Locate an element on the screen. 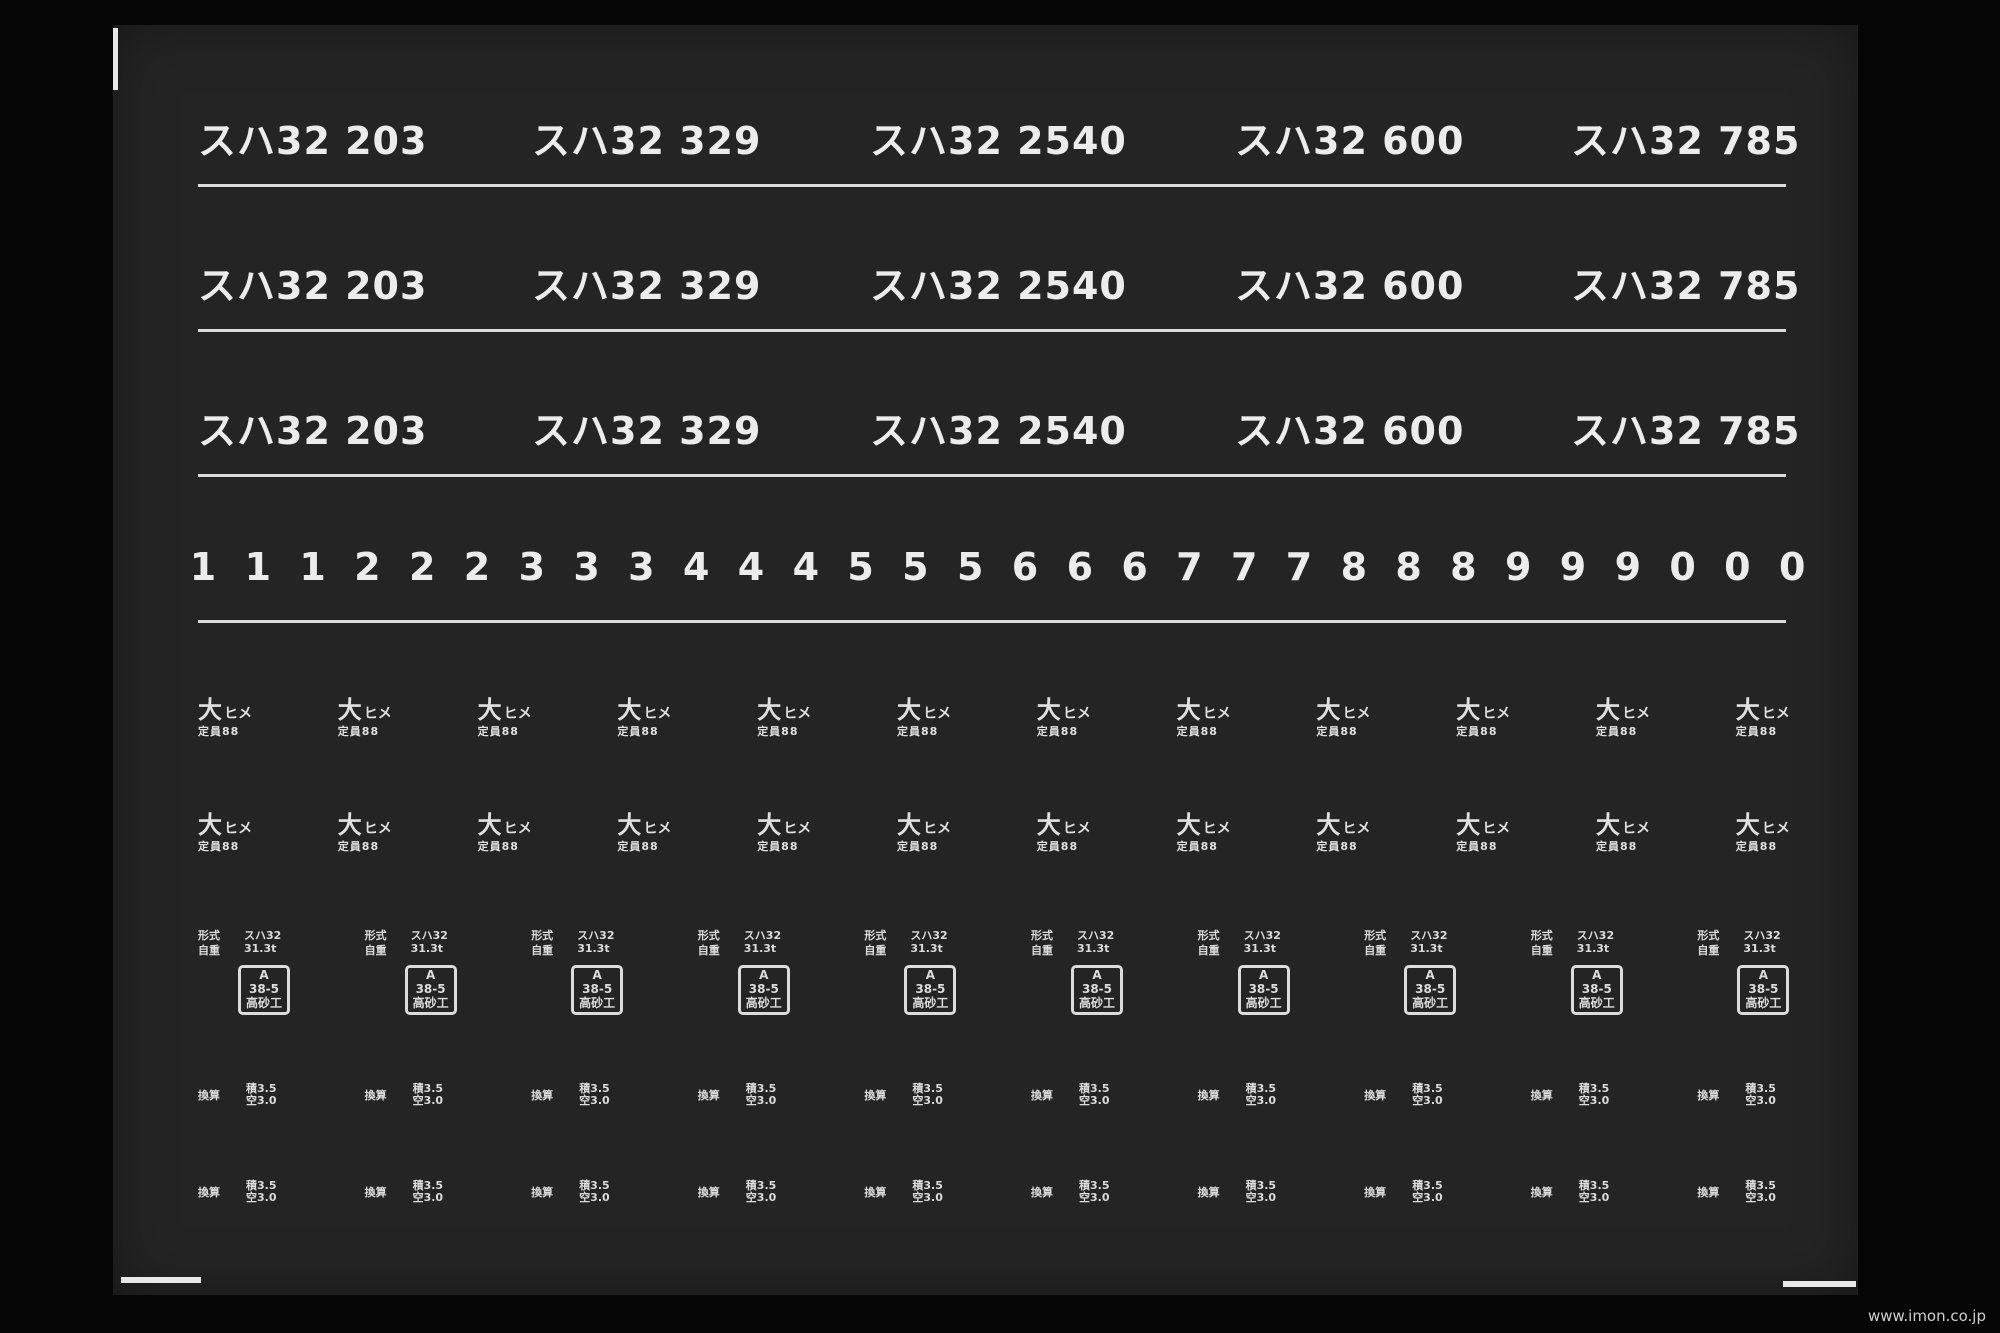  car-number-decal: スハ32 600 is located at coordinates (1350, 286).